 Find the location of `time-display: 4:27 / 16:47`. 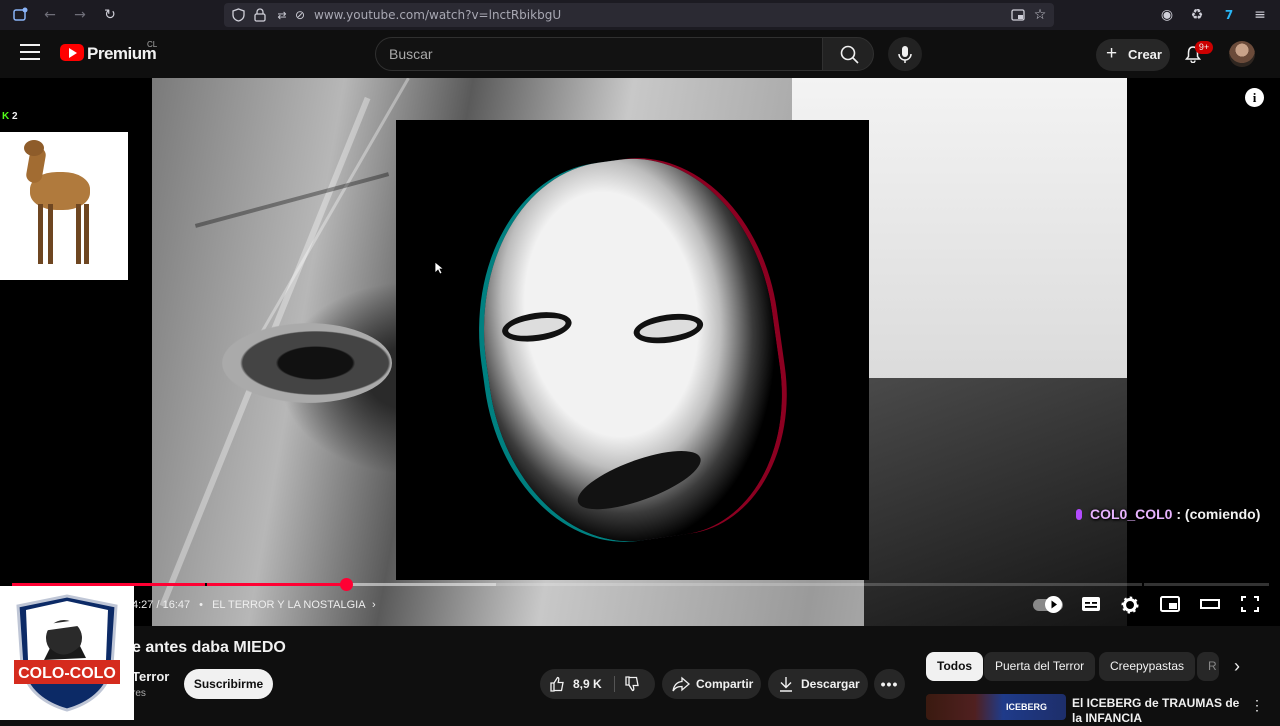

time-display: 4:27 / 16:47 is located at coordinates (161, 605).